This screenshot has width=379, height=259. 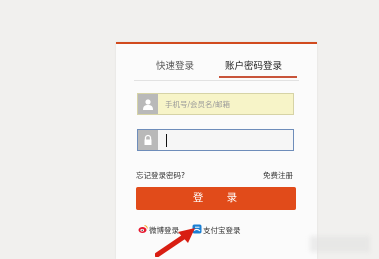 I want to click on tab-account-login: 账户密码登录, so click(x=253, y=65).